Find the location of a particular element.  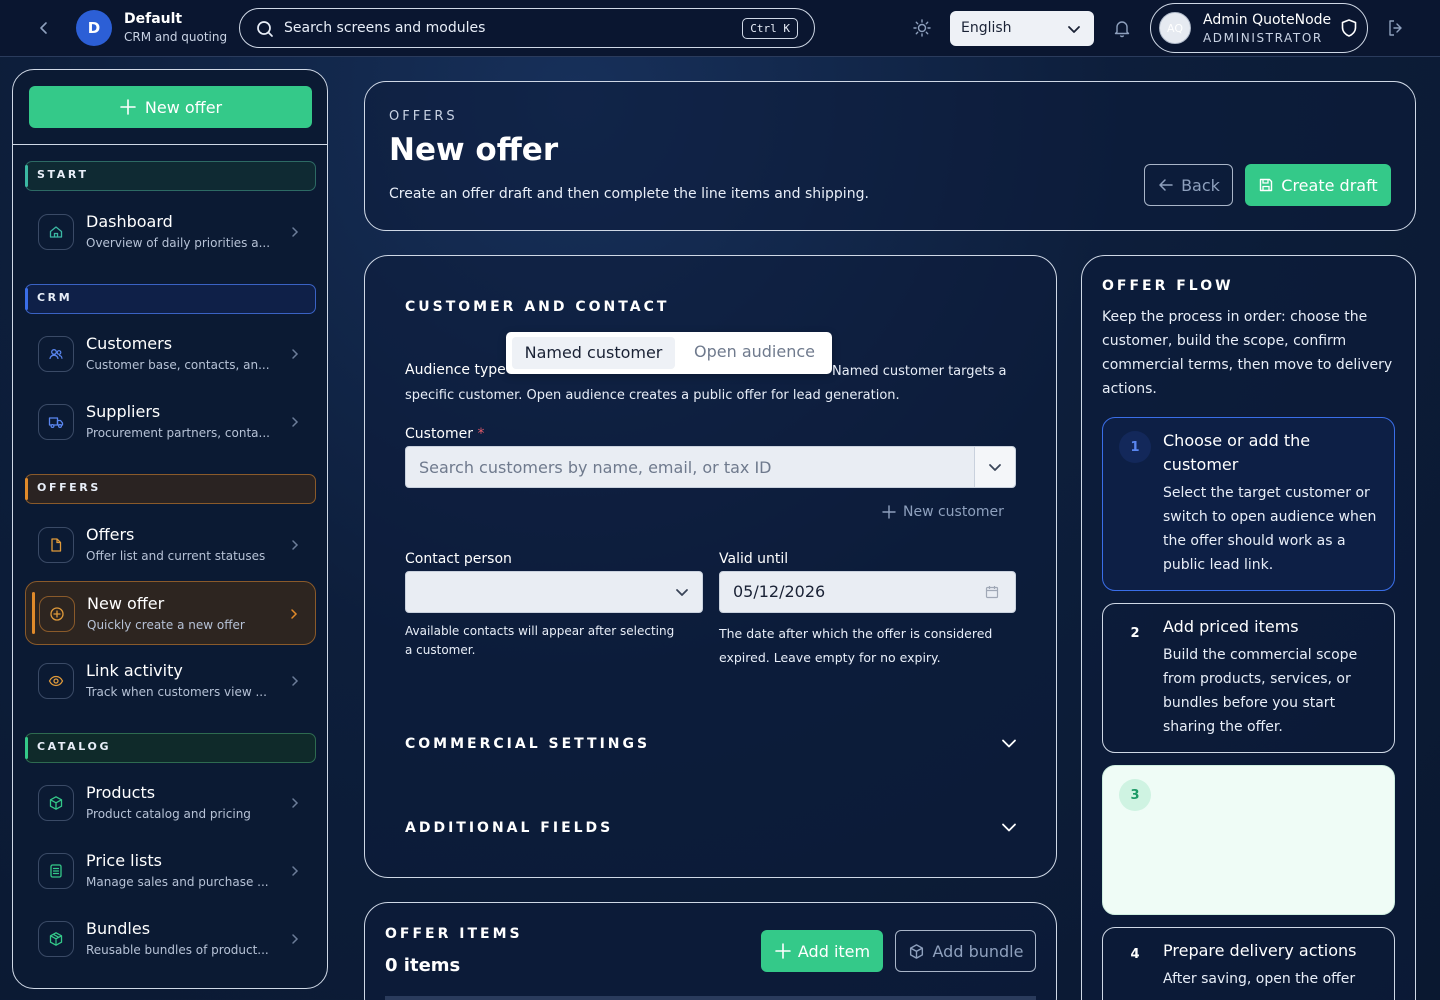

section-title-commercial: COMMERCIAL SETTINGS is located at coordinates (527, 744).